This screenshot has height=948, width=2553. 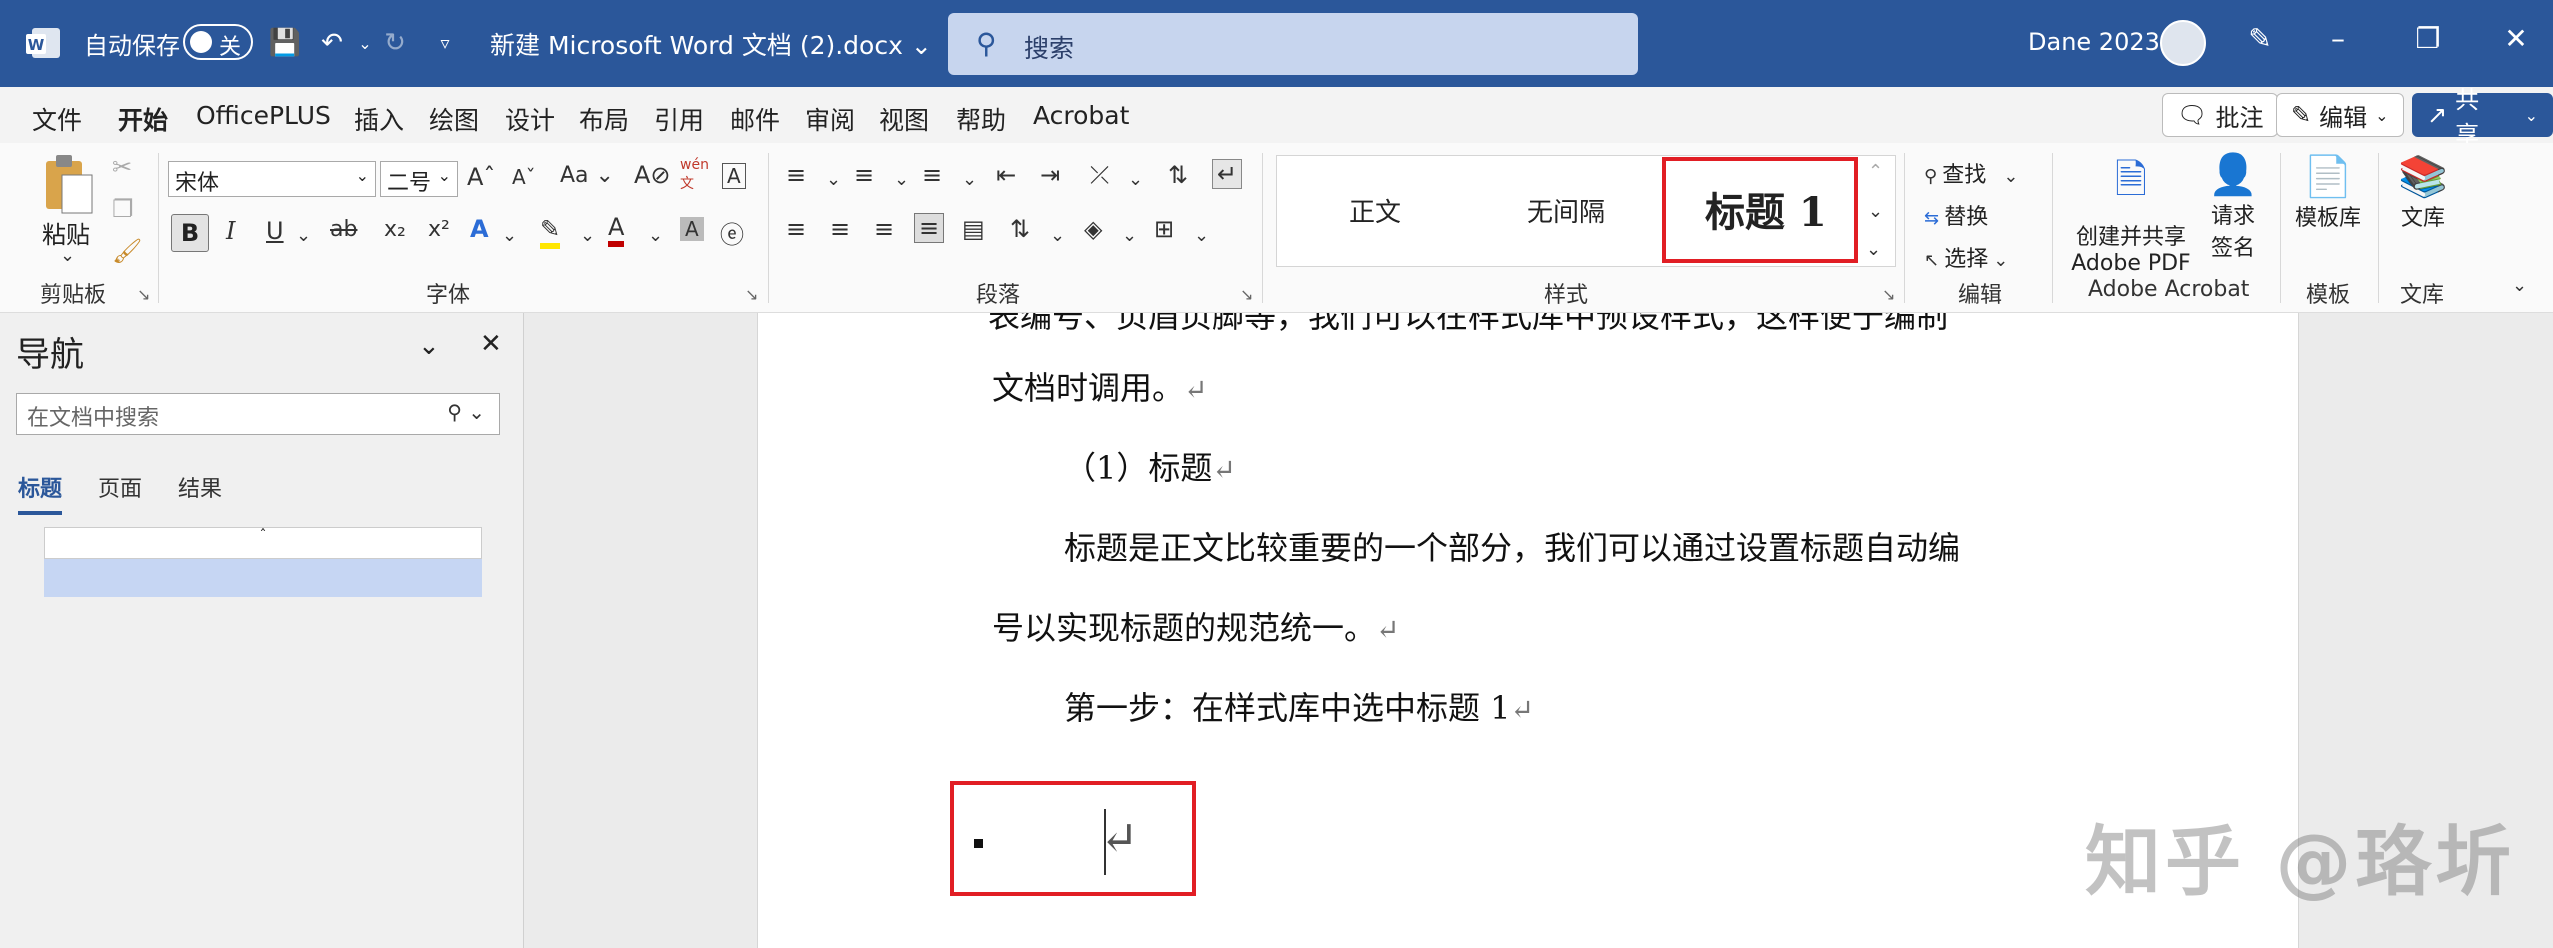 I want to click on shrink-font-icon: Aˇ, so click(x=524, y=177).